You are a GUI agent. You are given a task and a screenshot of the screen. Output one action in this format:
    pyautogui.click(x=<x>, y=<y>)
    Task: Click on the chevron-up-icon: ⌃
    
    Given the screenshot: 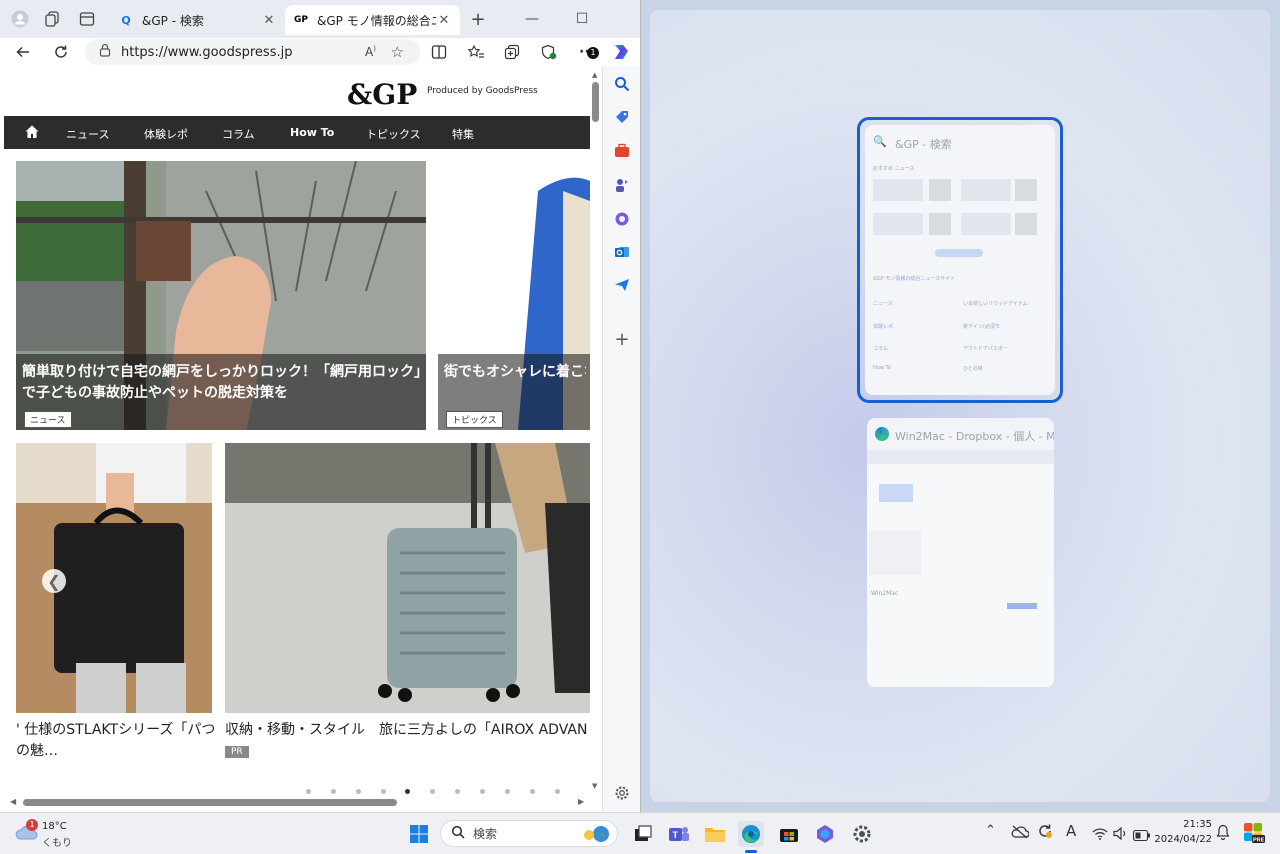 What is the action you would take?
    pyautogui.click(x=990, y=830)
    